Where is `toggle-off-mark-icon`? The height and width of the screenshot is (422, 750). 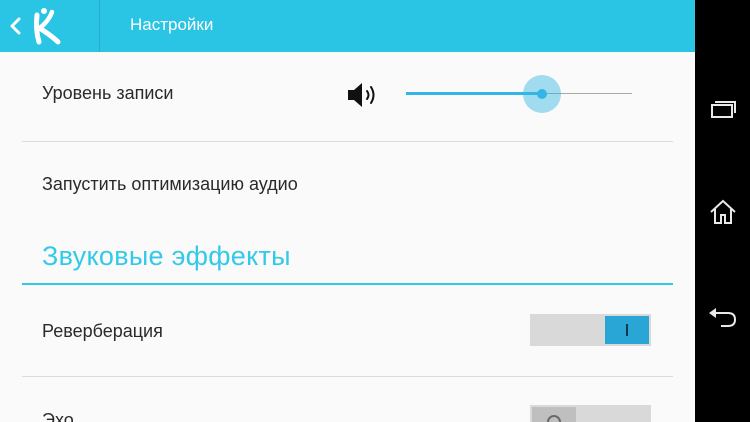
toggle-off-mark-icon is located at coordinates (554, 418).